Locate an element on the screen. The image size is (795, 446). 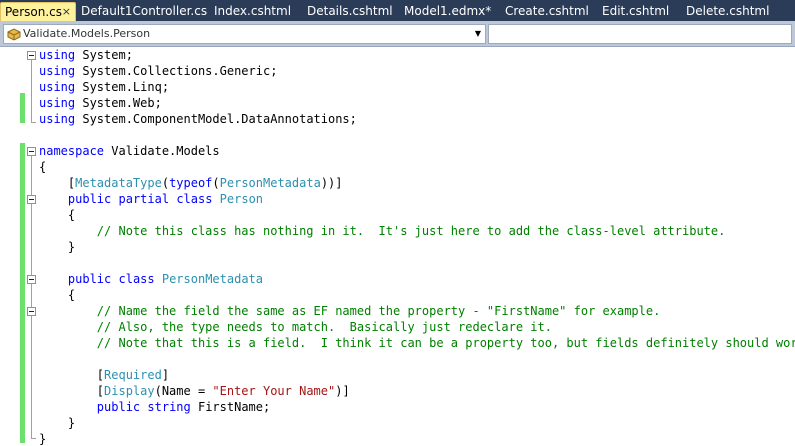
tab-person-cs: Person.cs × is located at coordinates (38, 11).